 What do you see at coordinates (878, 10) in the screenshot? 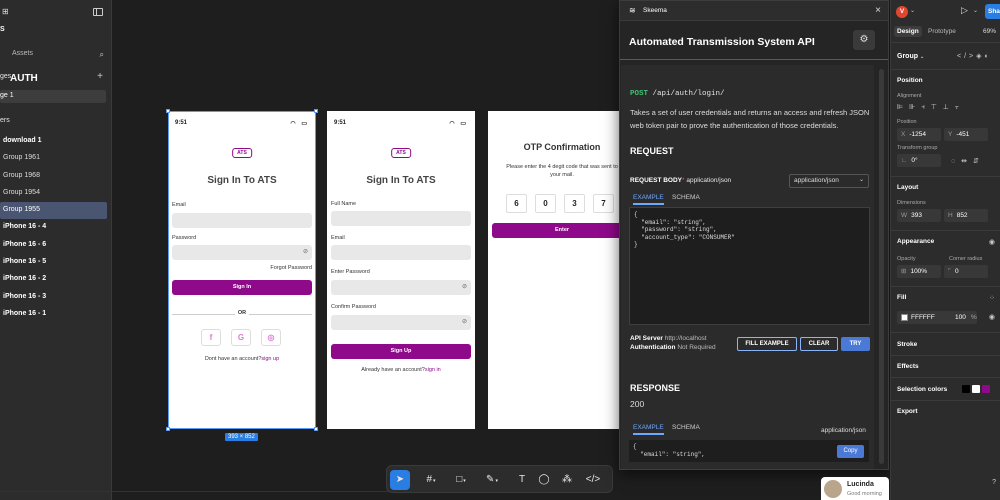
I see `close-icon: ×` at bounding box center [878, 10].